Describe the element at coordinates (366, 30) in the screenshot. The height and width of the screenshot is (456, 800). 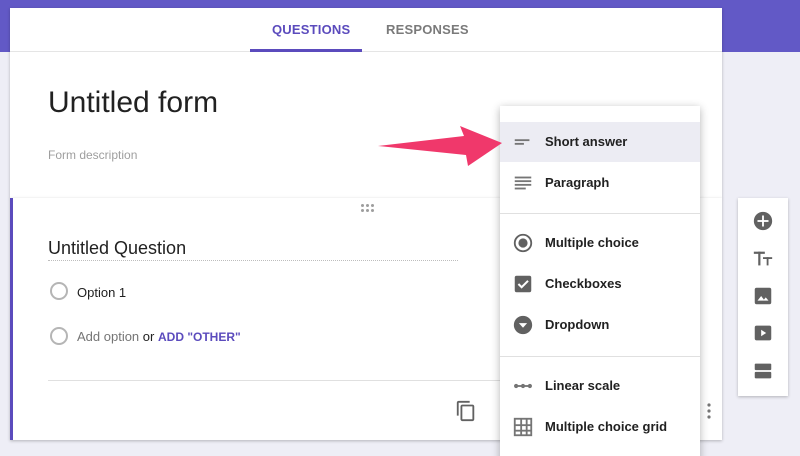
I see `tab-bar: QUESTIONS RESPONSES` at that location.